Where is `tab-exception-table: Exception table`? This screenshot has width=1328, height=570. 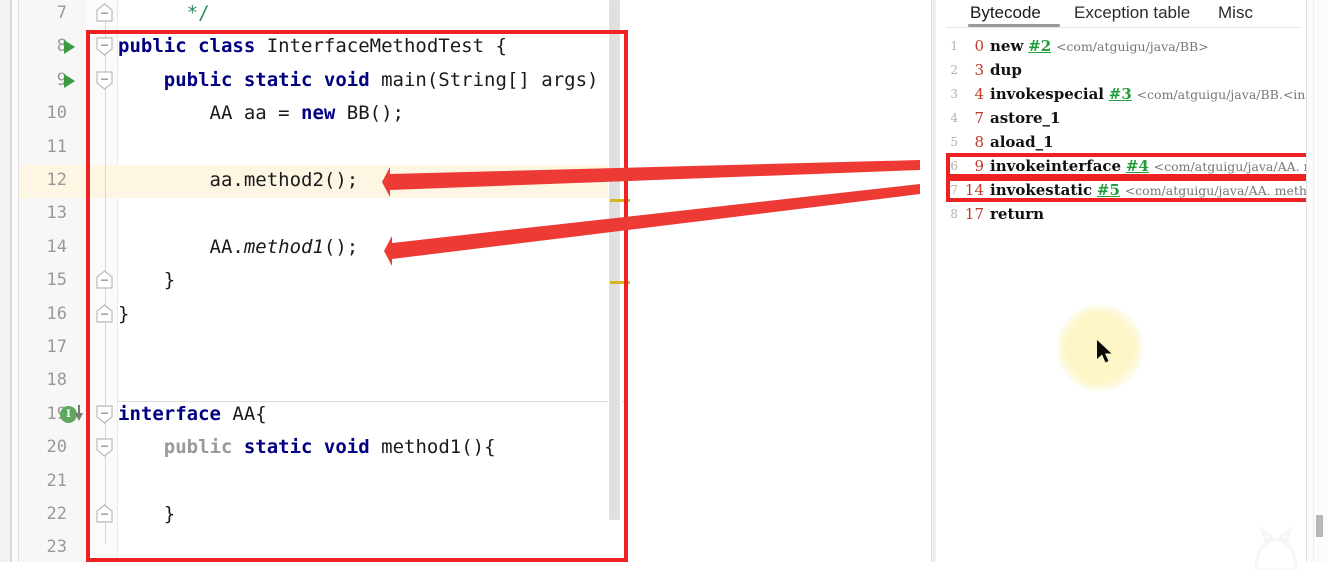 tab-exception-table: Exception table is located at coordinates (1132, 13).